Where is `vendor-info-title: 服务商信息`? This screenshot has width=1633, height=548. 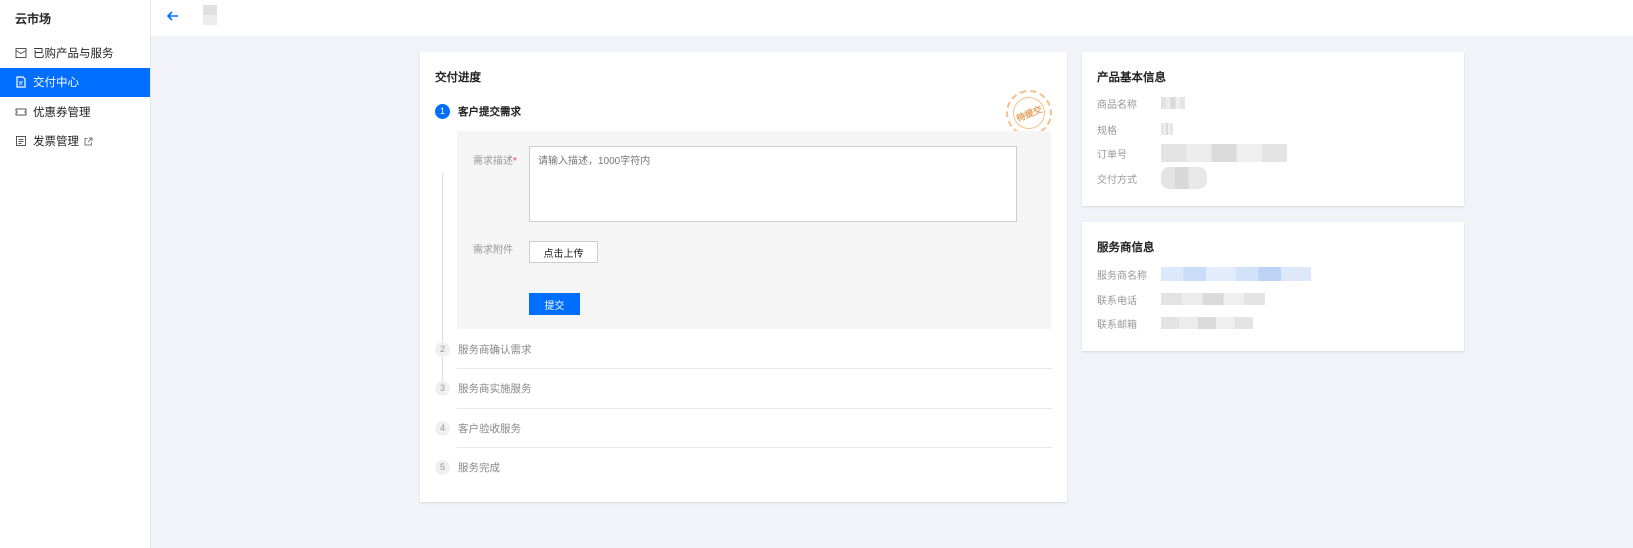
vendor-info-title: 服务商信息 is located at coordinates (1126, 248).